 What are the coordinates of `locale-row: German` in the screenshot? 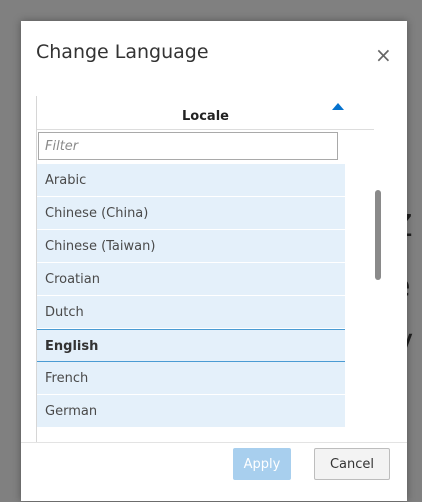 It's located at (191, 411).